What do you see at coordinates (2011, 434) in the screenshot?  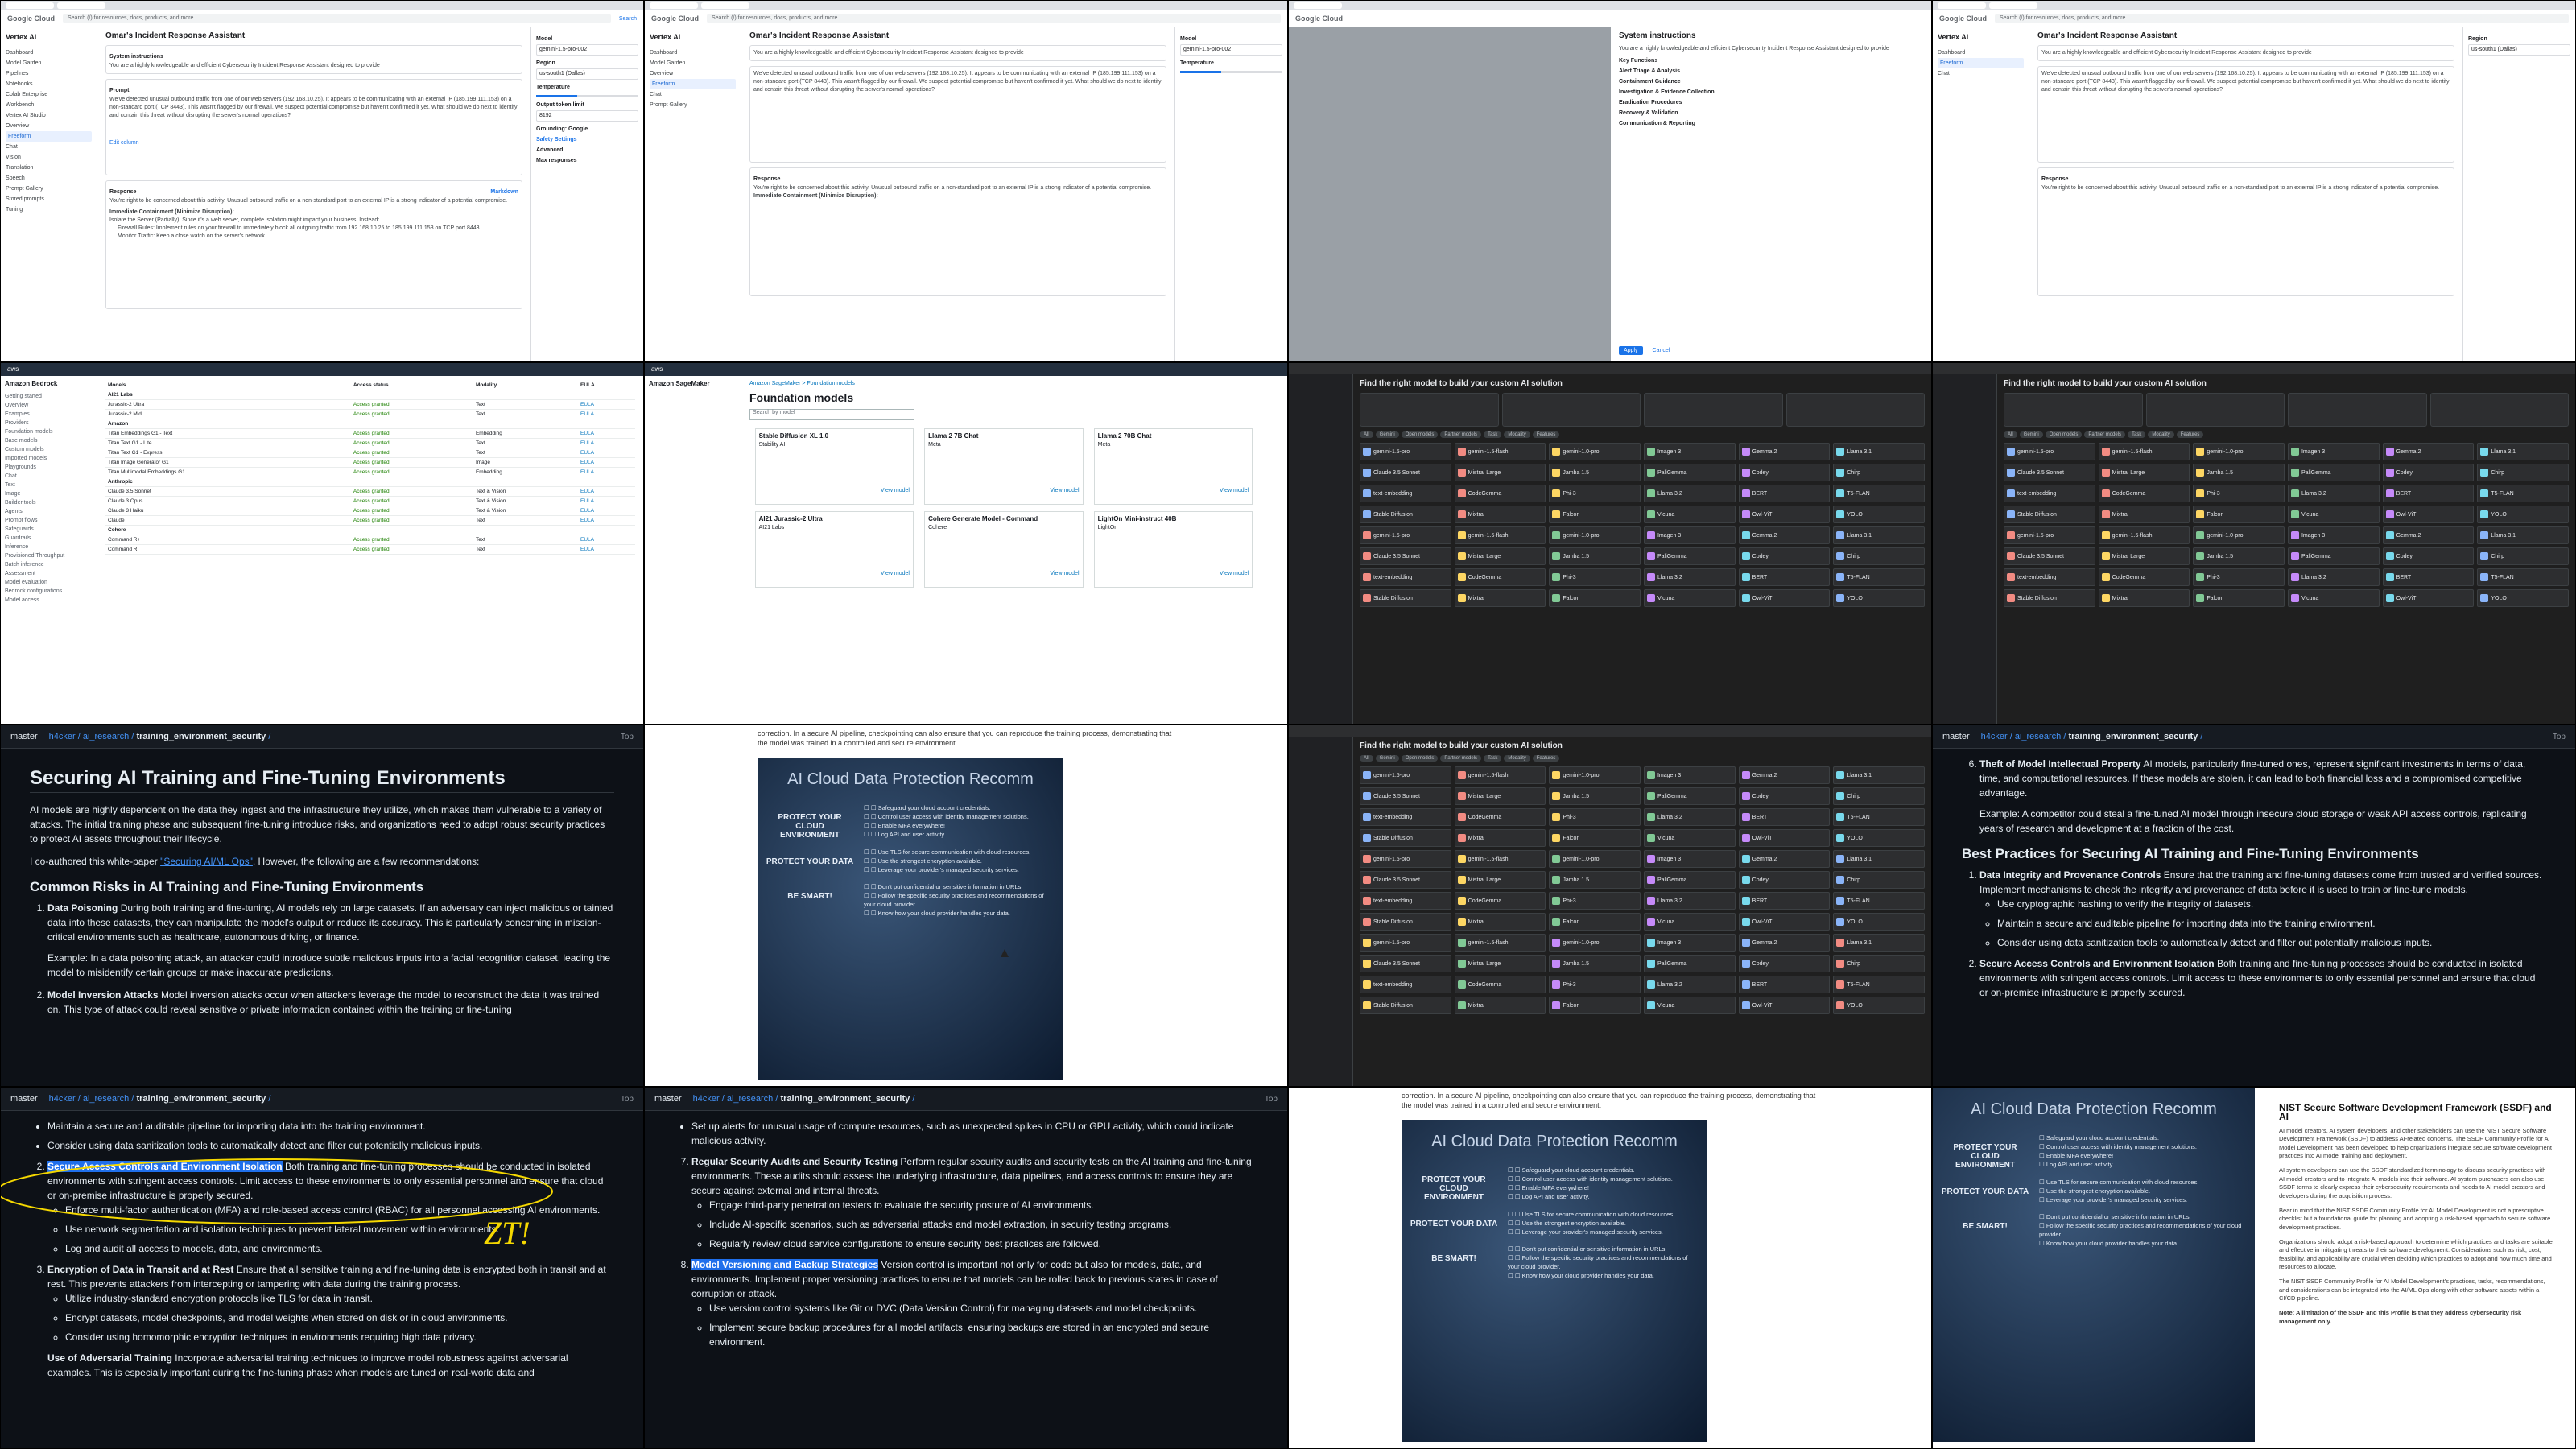 I see `filter-chip: All` at bounding box center [2011, 434].